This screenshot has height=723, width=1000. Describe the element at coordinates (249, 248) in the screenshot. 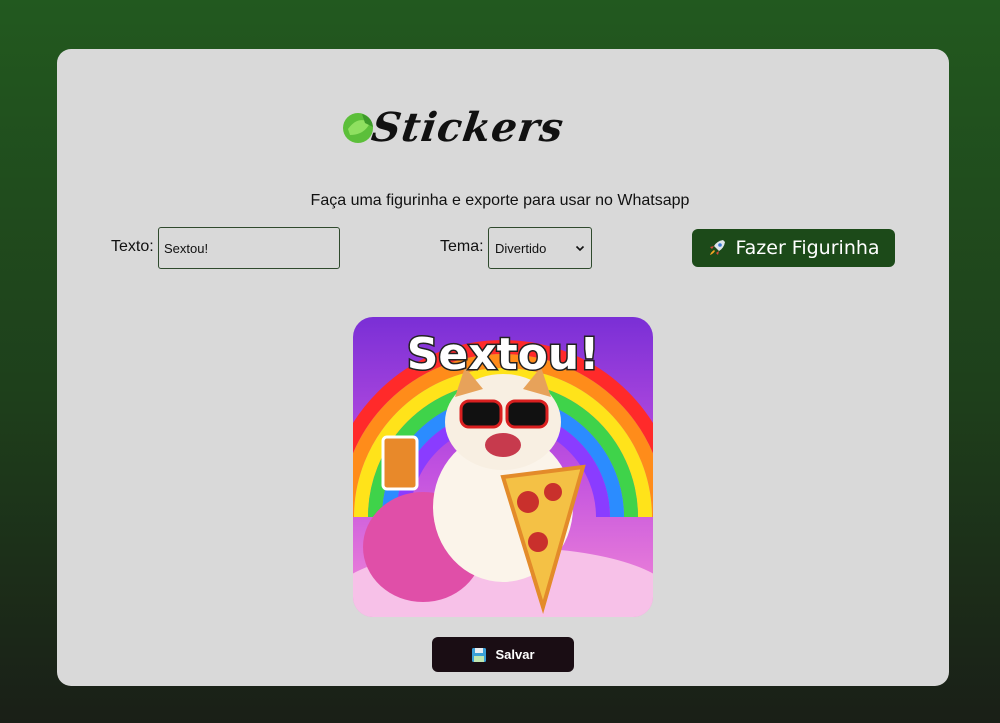

I see `text-input` at that location.